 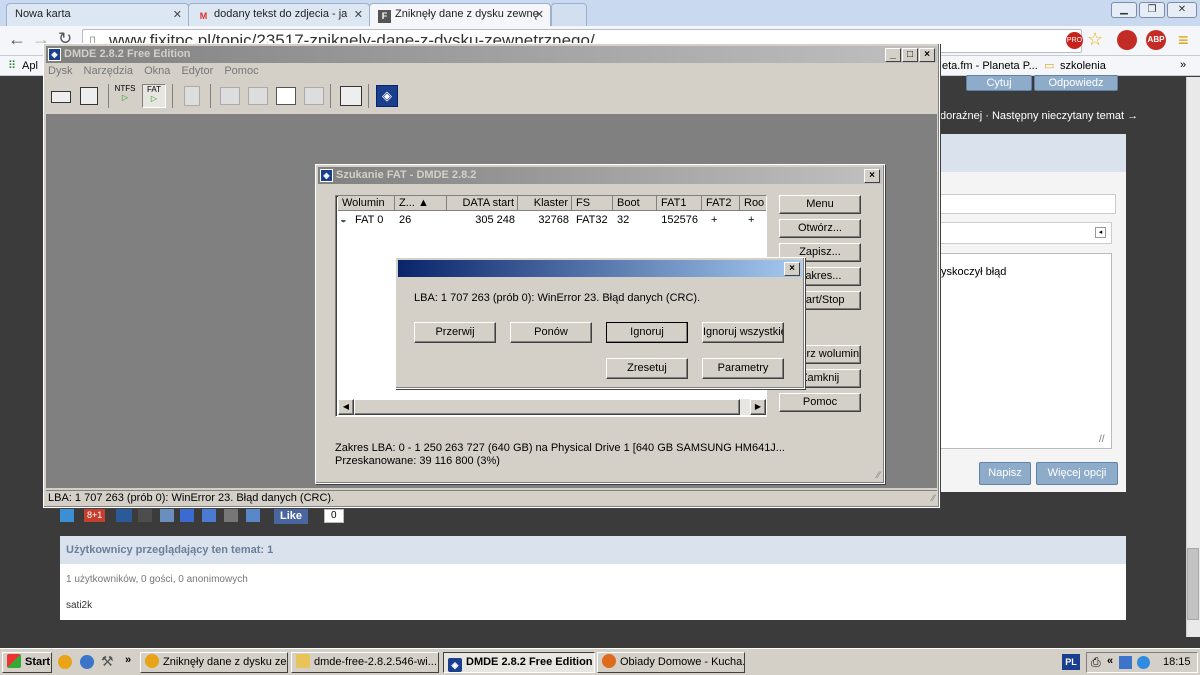 What do you see at coordinates (253, 515) in the screenshot?
I see `mail-icon` at bounding box center [253, 515].